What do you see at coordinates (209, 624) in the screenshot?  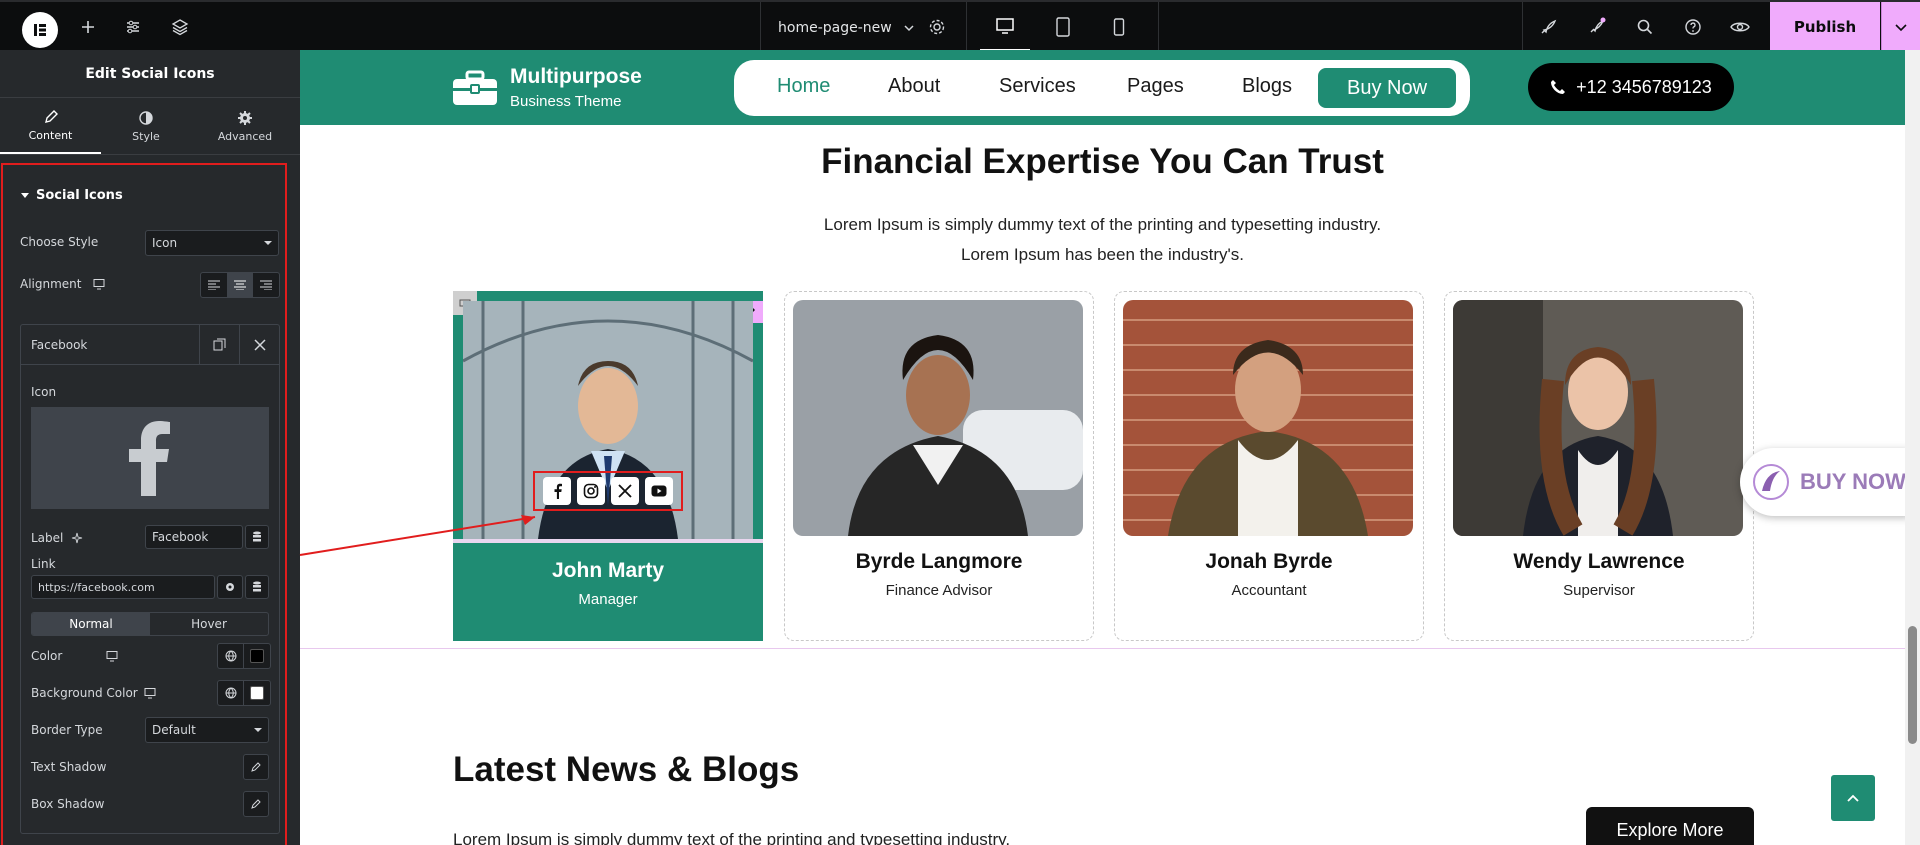 I see `tab-hover: Hover` at bounding box center [209, 624].